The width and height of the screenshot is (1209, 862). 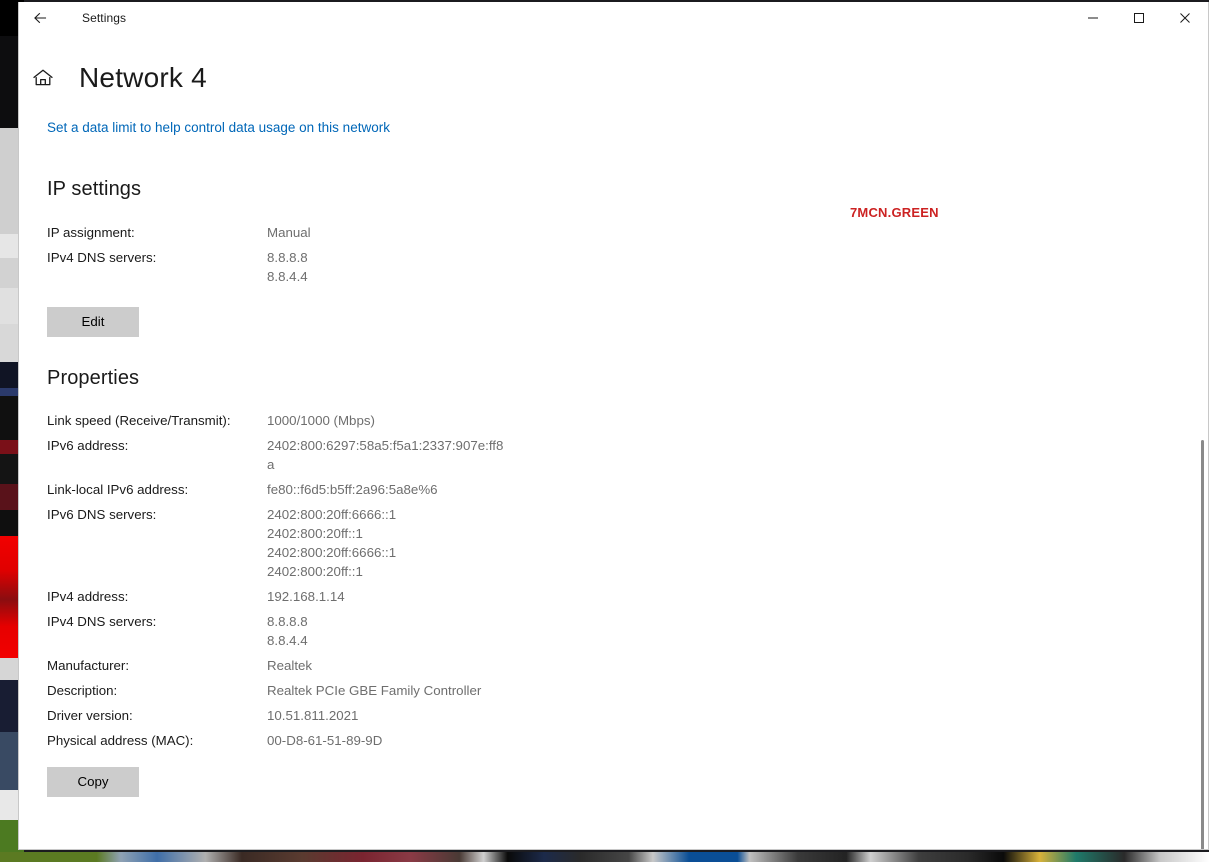 What do you see at coordinates (367, 718) in the screenshot?
I see `table-row: Driver version: 10.51.811.2021` at bounding box center [367, 718].